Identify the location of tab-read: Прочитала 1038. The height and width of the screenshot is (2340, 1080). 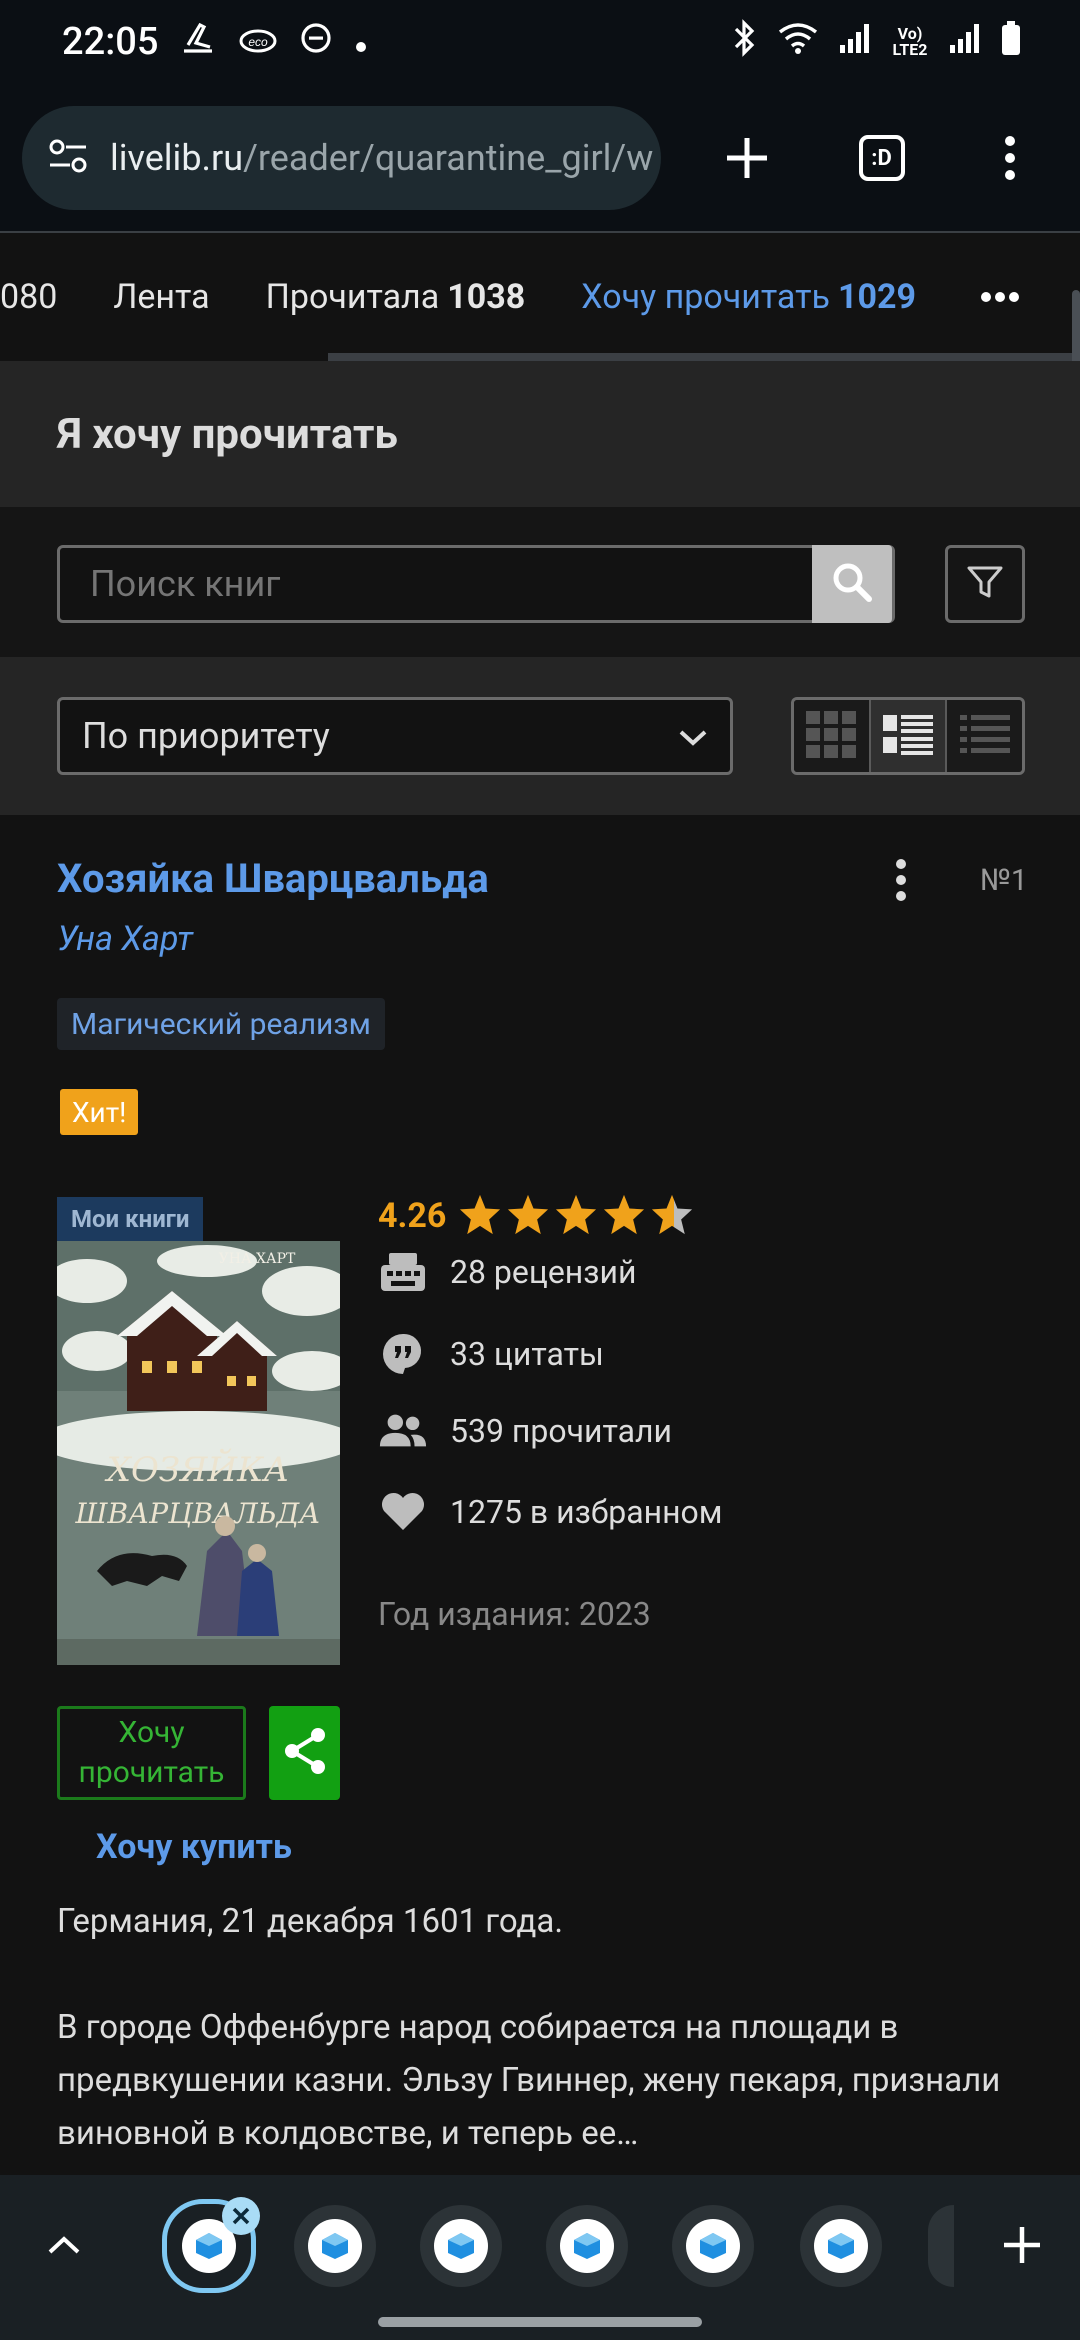
(396, 297).